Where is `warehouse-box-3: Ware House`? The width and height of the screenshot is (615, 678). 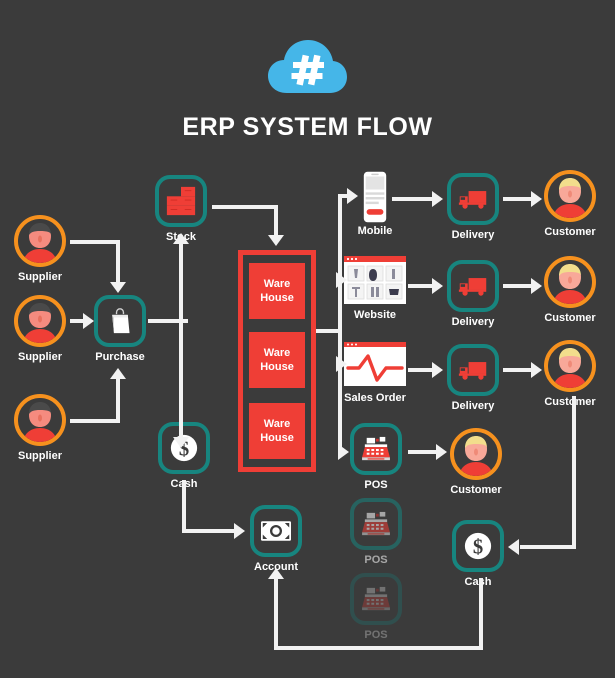
warehouse-box-3: Ware House is located at coordinates (277, 431).